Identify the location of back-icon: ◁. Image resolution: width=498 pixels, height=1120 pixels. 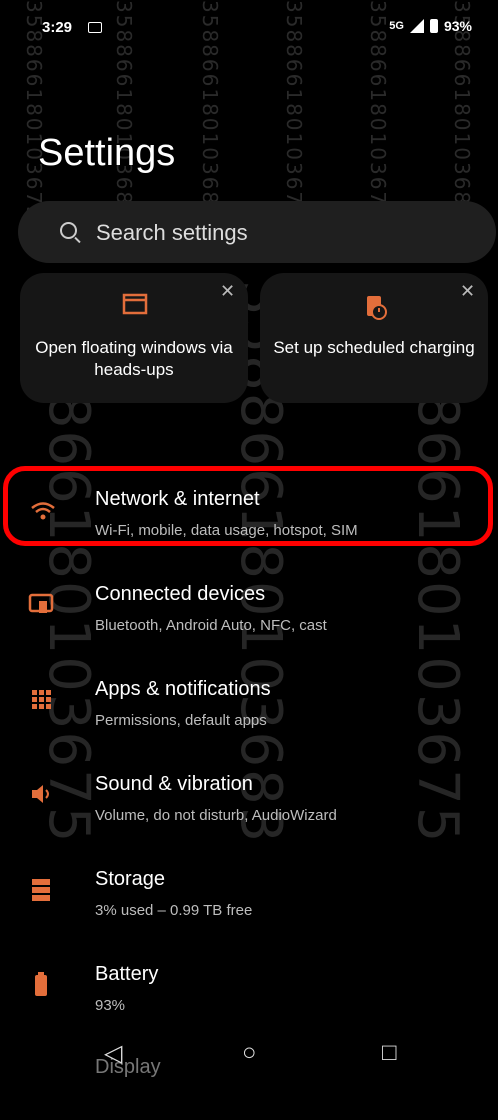
(113, 1053).